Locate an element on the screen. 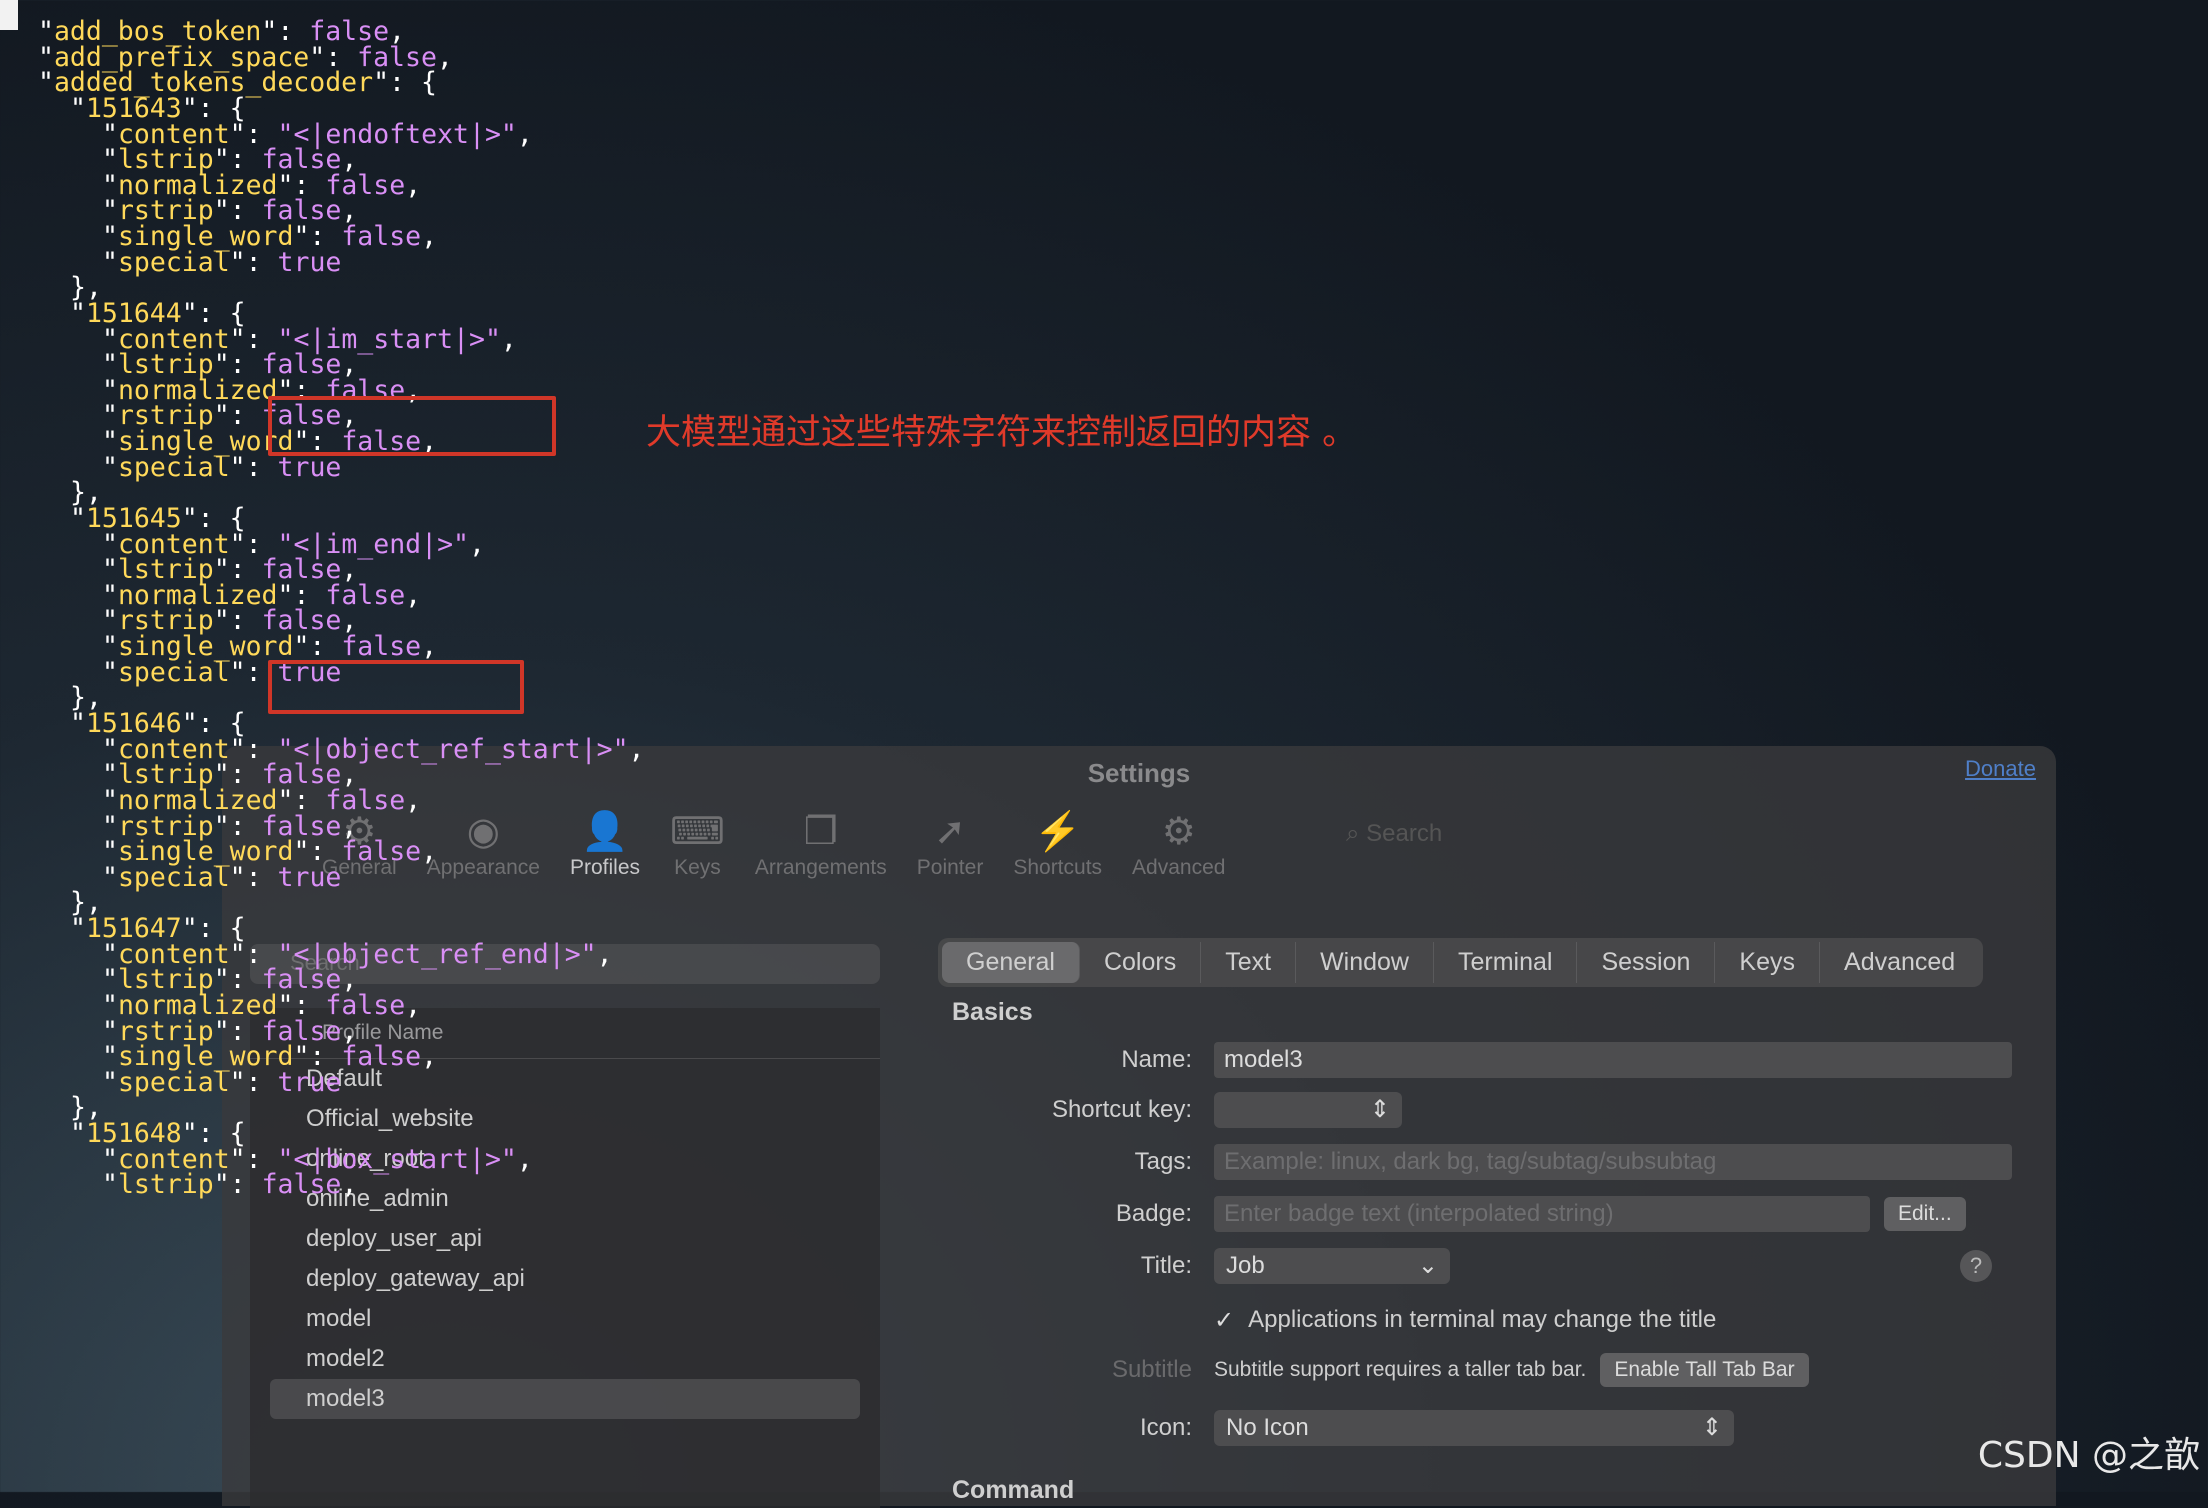  json-key: lstrip is located at coordinates (165, 1185).